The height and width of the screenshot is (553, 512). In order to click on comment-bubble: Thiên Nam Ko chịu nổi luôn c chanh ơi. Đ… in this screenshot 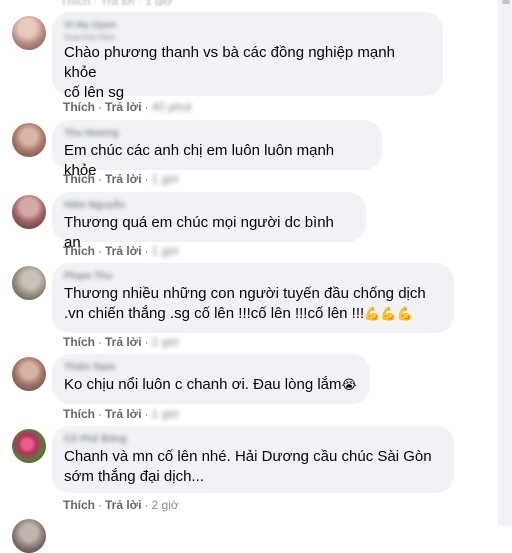, I will do `click(211, 379)`.